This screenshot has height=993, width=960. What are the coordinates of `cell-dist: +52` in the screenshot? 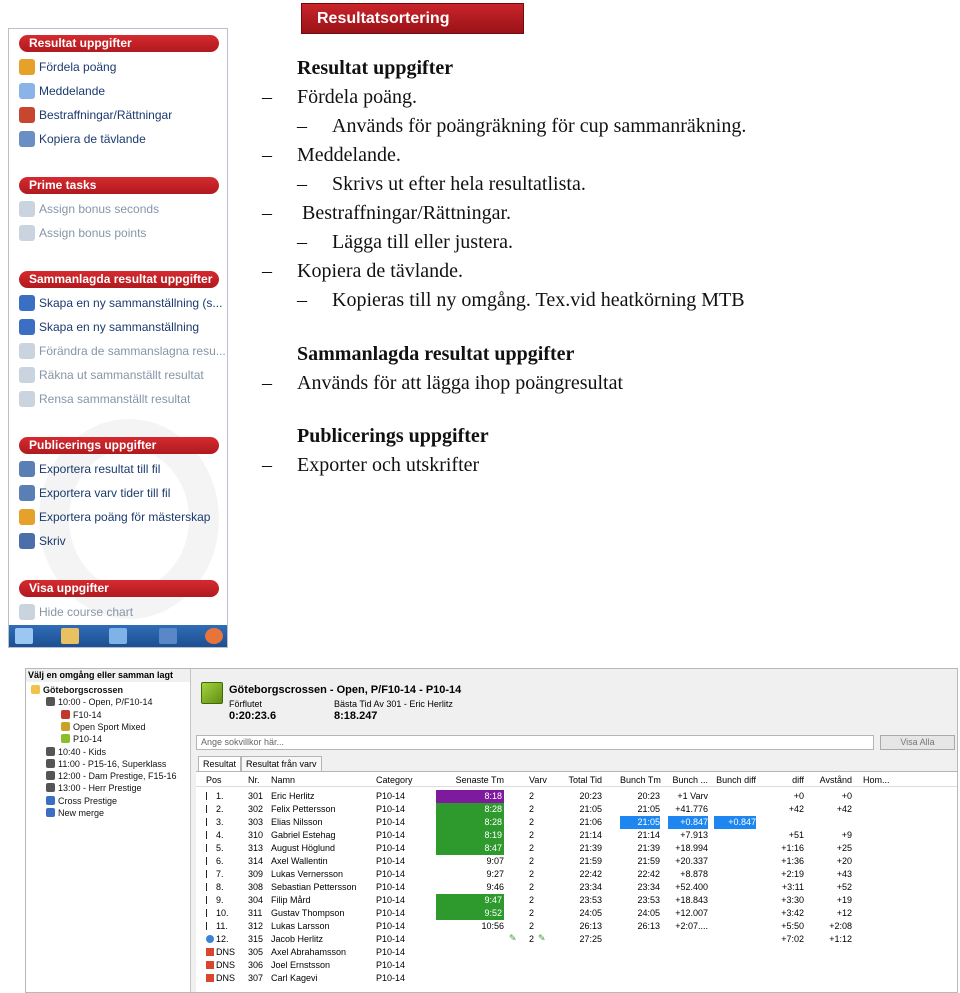 It's located at (844, 887).